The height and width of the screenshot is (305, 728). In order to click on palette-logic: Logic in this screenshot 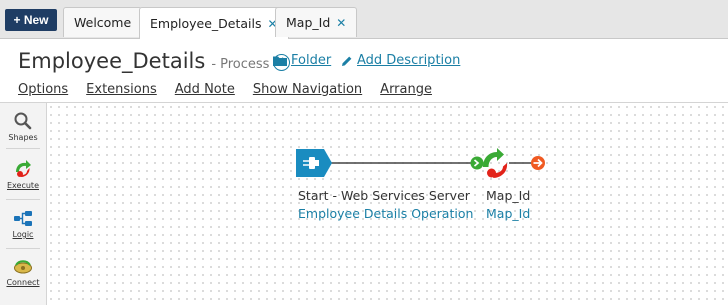, I will do `click(23, 226)`.